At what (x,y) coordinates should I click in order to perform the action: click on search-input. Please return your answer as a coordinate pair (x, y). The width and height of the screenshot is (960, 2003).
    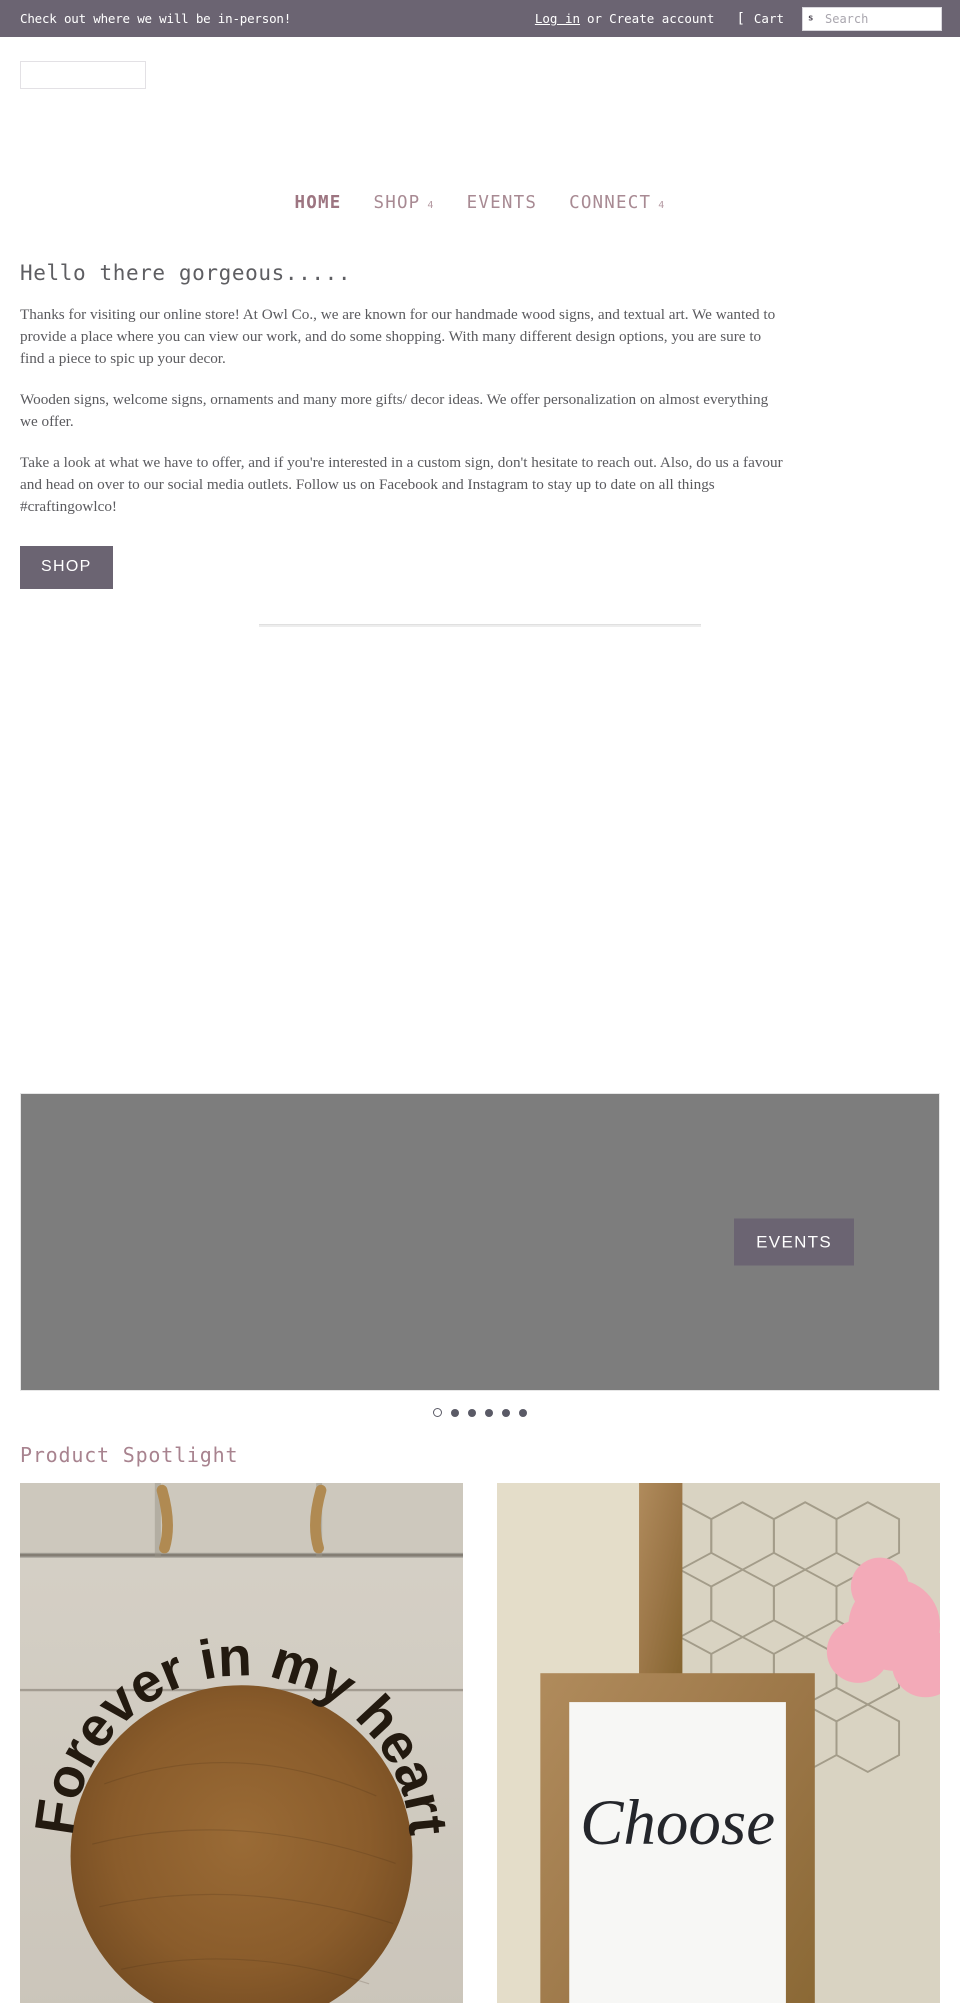
    Looking at the image, I should click on (872, 18).